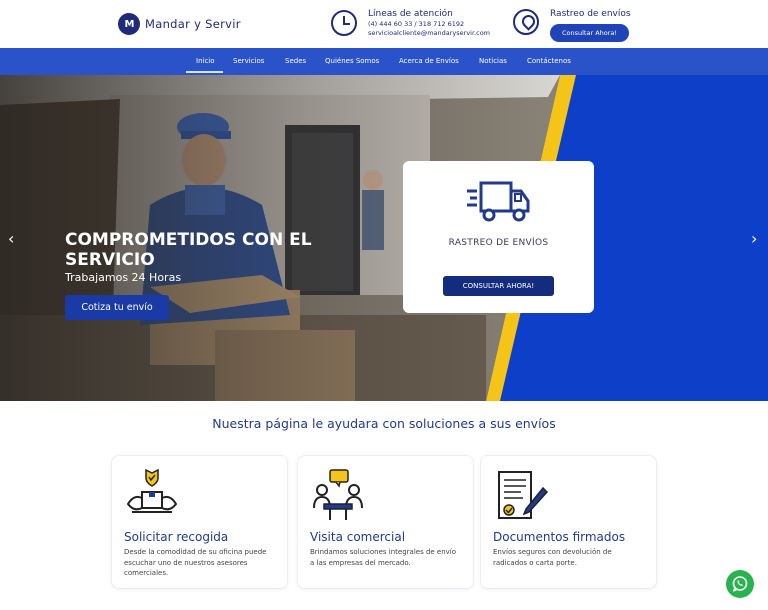  What do you see at coordinates (590, 14) in the screenshot?
I see `tracking-title: Rastreo de envíos` at bounding box center [590, 14].